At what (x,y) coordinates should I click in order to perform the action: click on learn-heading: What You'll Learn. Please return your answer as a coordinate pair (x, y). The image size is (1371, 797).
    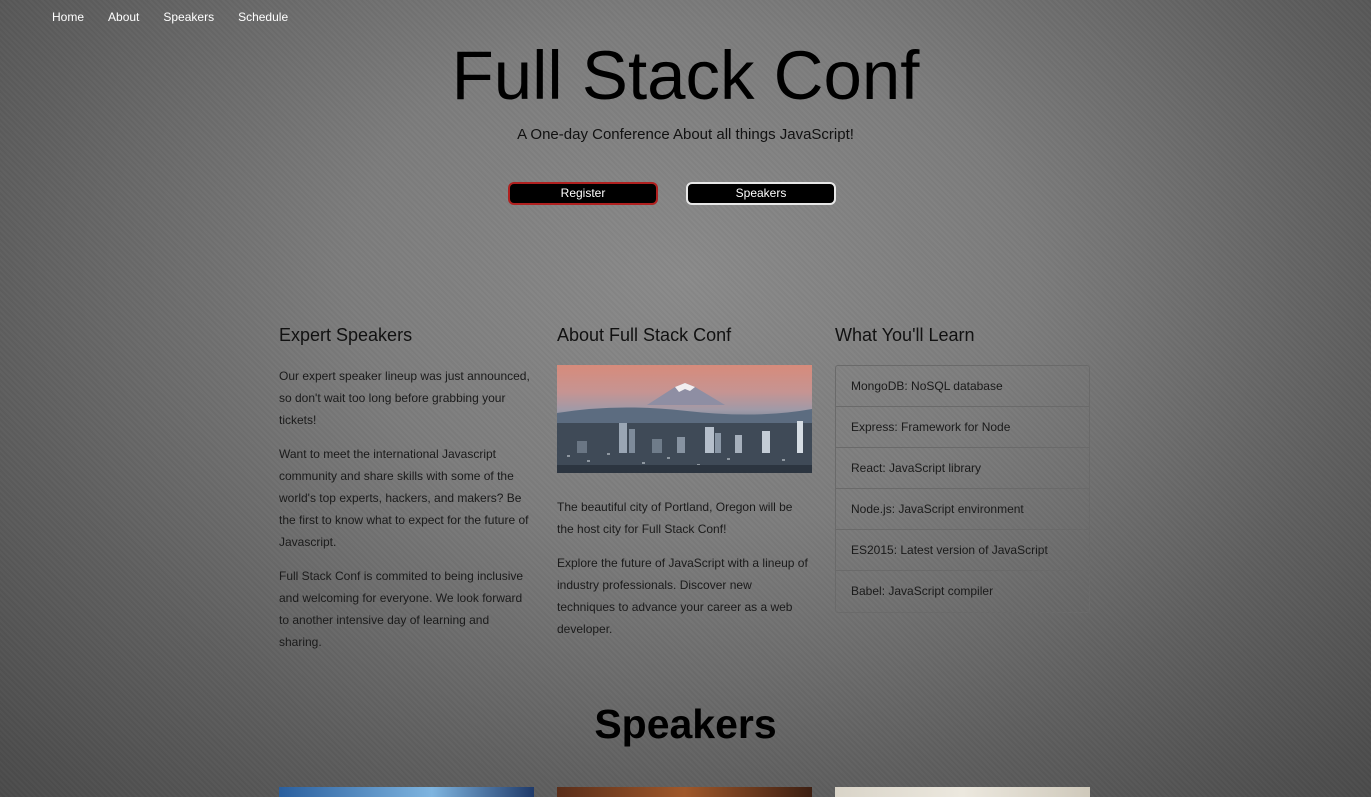
    Looking at the image, I should click on (905, 335).